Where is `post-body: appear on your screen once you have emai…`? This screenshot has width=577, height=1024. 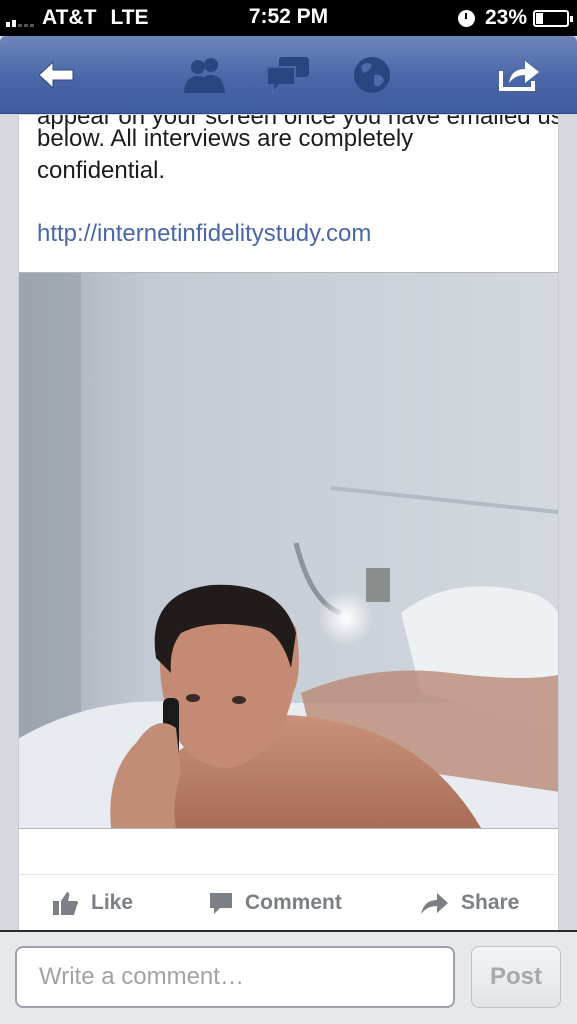 post-body: appear on your screen once you have emai… is located at coordinates (297, 151).